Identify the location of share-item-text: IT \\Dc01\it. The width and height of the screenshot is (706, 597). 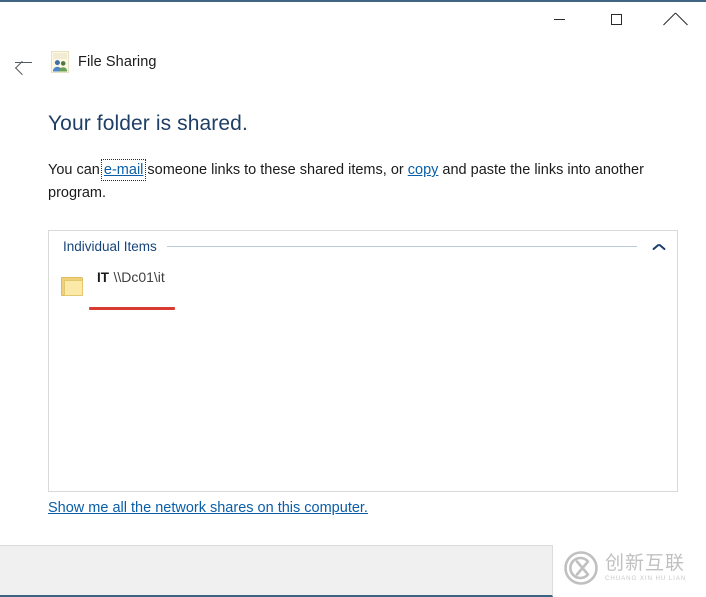
(131, 277).